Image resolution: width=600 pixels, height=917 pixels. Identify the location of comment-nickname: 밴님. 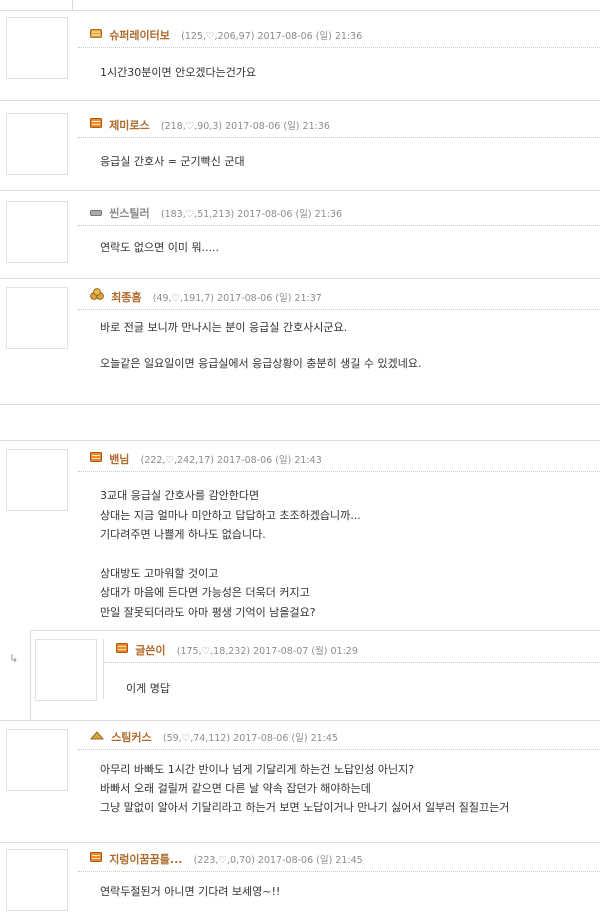
(119, 459).